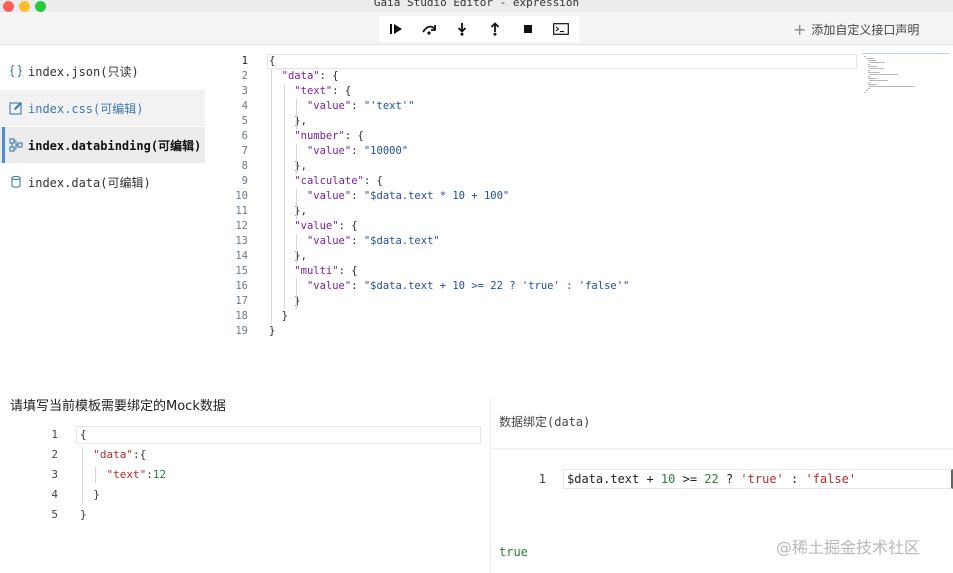  What do you see at coordinates (537, 181) in the screenshot?
I see `code-line: 9 "calculate": {` at bounding box center [537, 181].